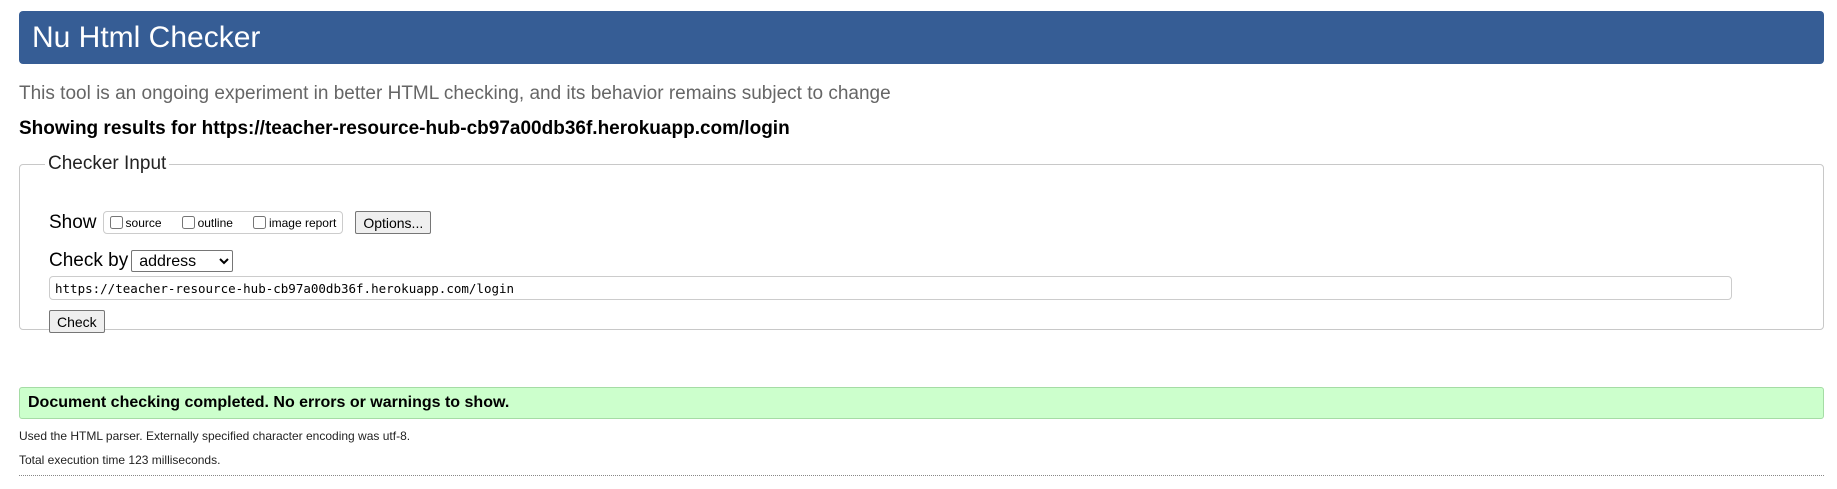 The height and width of the screenshot is (489, 1837). Describe the element at coordinates (116, 222) in the screenshot. I see `show-source-checkbox` at that location.